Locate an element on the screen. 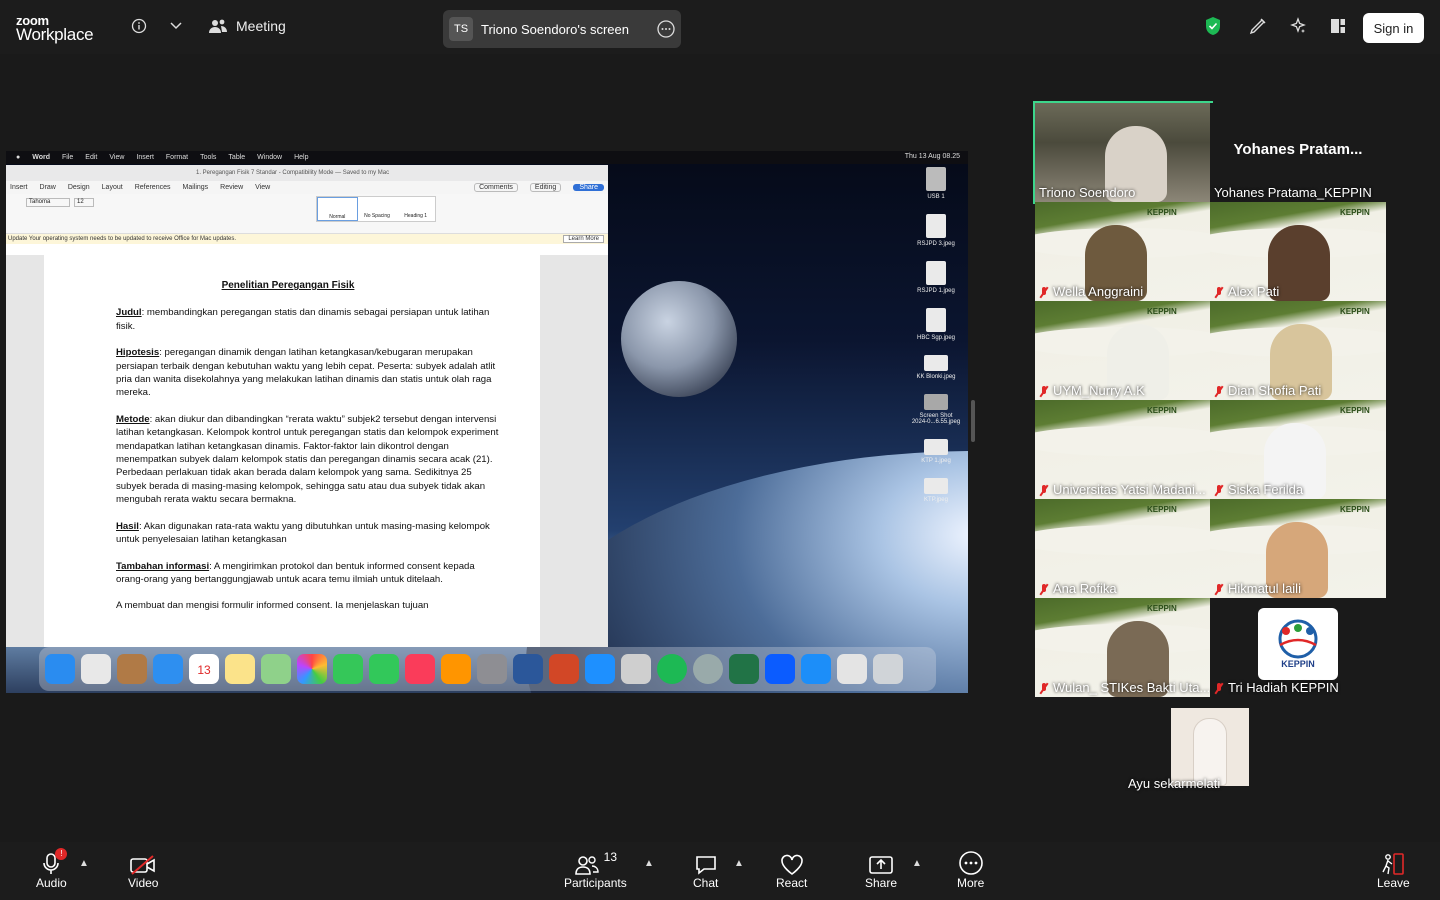 This screenshot has height=900, width=1440. video-tile-yohanes: Yohanes Pratam... Yohanes Pratama_KEPPIN is located at coordinates (1298, 152).